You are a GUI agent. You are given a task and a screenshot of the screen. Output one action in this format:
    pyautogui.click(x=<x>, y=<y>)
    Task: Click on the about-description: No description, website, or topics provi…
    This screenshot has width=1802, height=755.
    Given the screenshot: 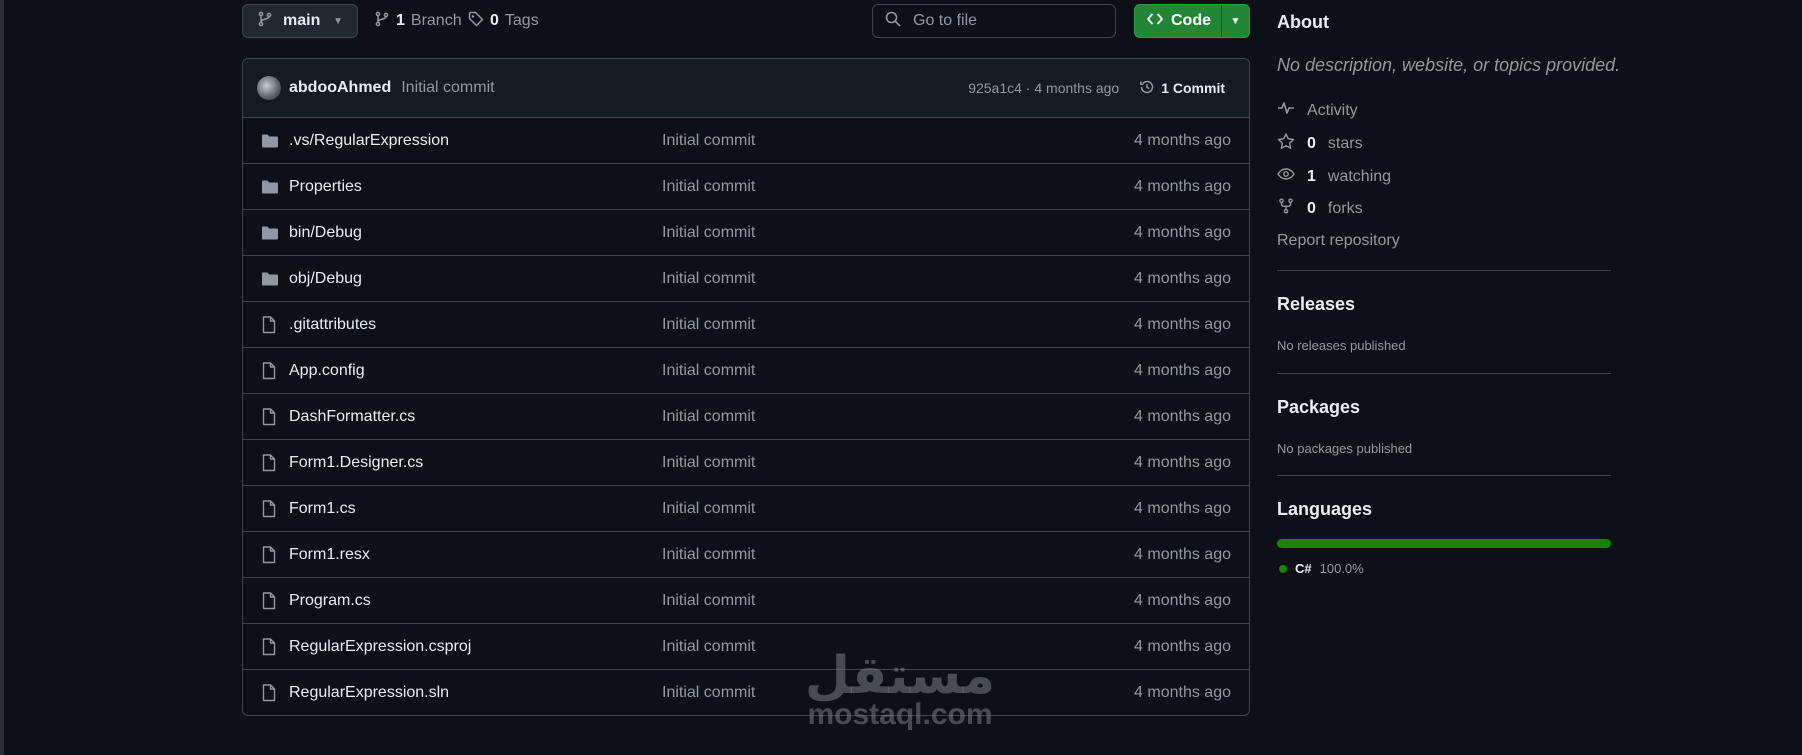 What is the action you would take?
    pyautogui.click(x=1449, y=65)
    